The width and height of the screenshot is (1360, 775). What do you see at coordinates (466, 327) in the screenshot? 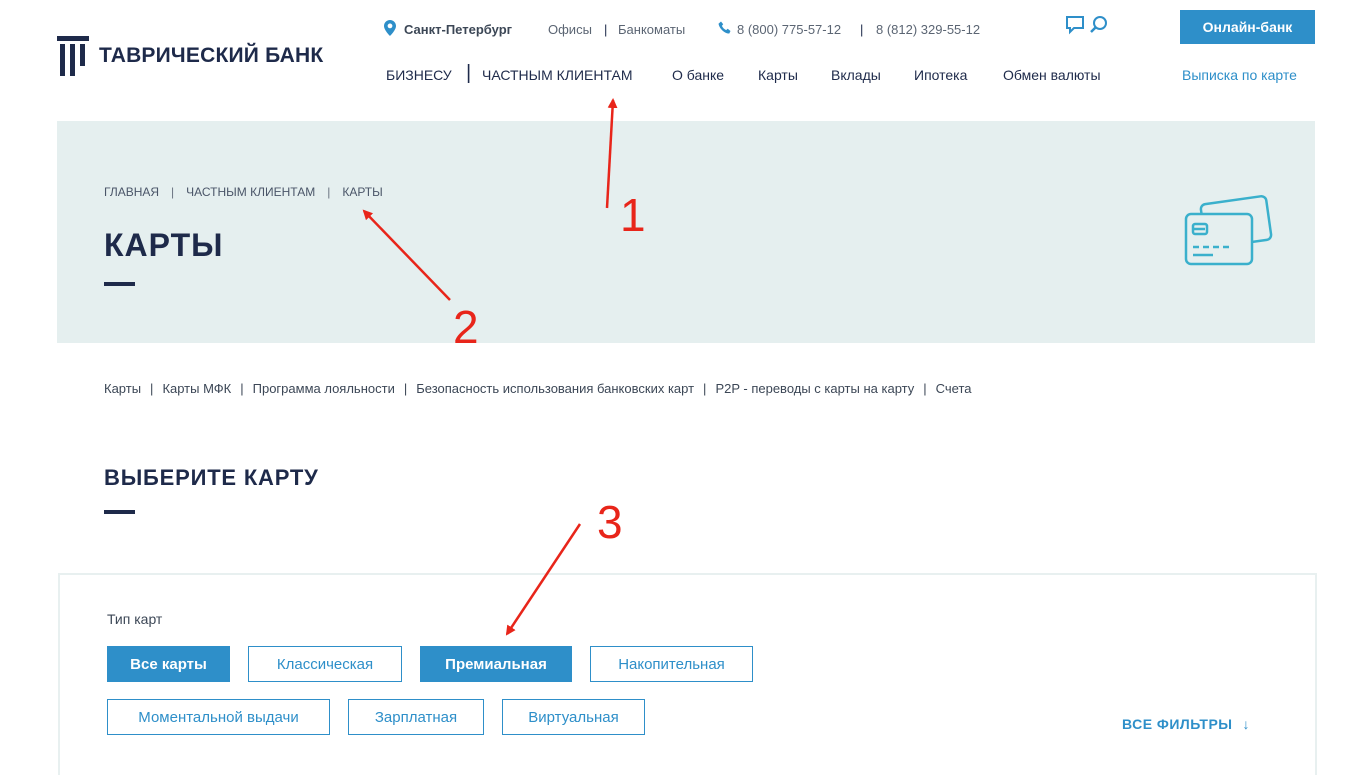
I see `annotation-number-2: 2` at bounding box center [466, 327].